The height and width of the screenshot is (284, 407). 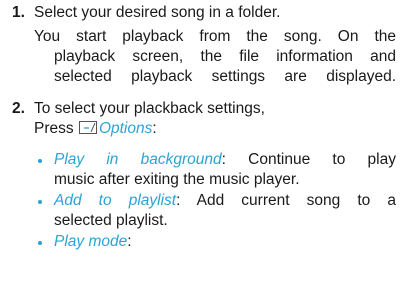 What do you see at coordinates (154, 128) in the screenshot?
I see `options-colon: :` at bounding box center [154, 128].